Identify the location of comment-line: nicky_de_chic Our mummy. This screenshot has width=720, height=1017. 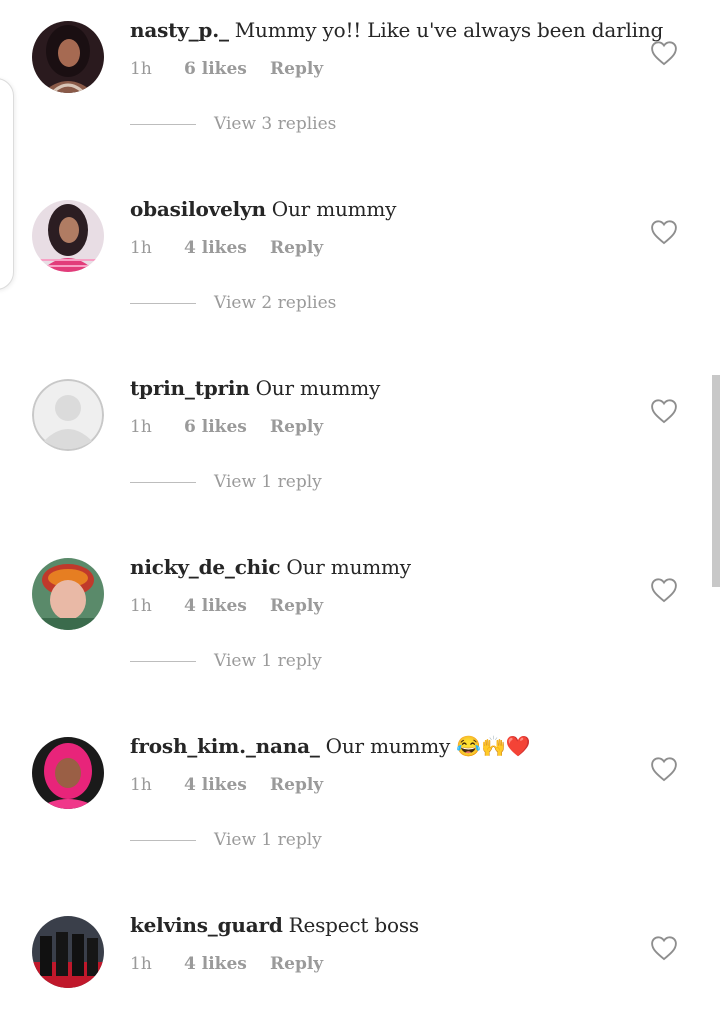
(270, 567).